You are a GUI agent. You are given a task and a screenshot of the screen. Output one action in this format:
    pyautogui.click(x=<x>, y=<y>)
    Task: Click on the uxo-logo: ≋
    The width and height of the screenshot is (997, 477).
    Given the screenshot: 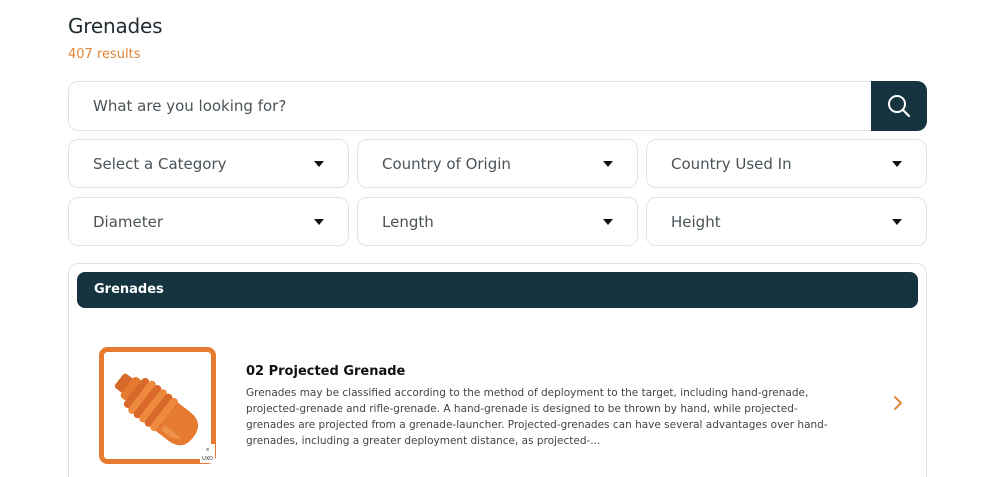 What is the action you would take?
    pyautogui.click(x=207, y=450)
    